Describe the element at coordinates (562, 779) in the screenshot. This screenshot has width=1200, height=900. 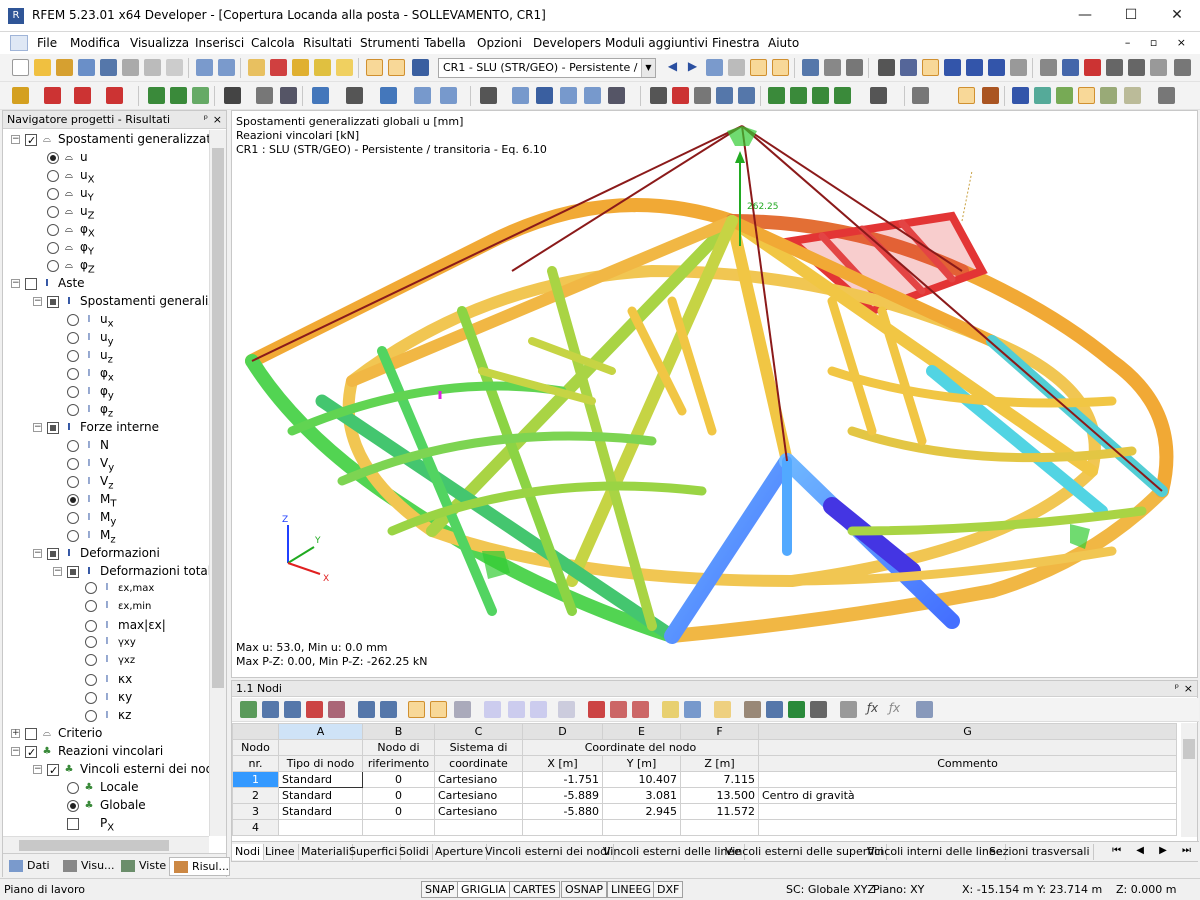
I see `cell-x: -1.751` at that location.